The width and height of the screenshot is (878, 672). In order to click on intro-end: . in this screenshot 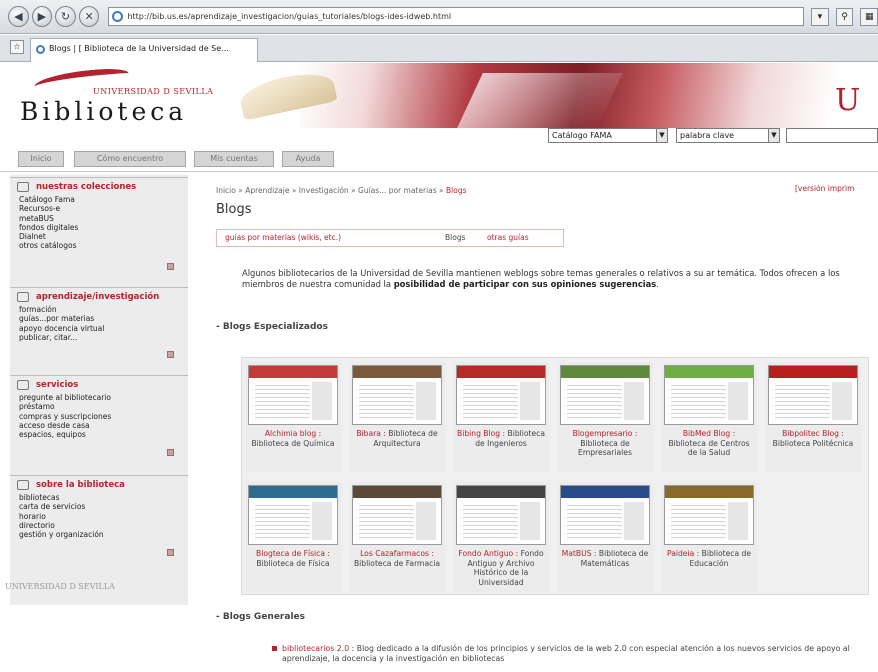, I will do `click(657, 284)`.